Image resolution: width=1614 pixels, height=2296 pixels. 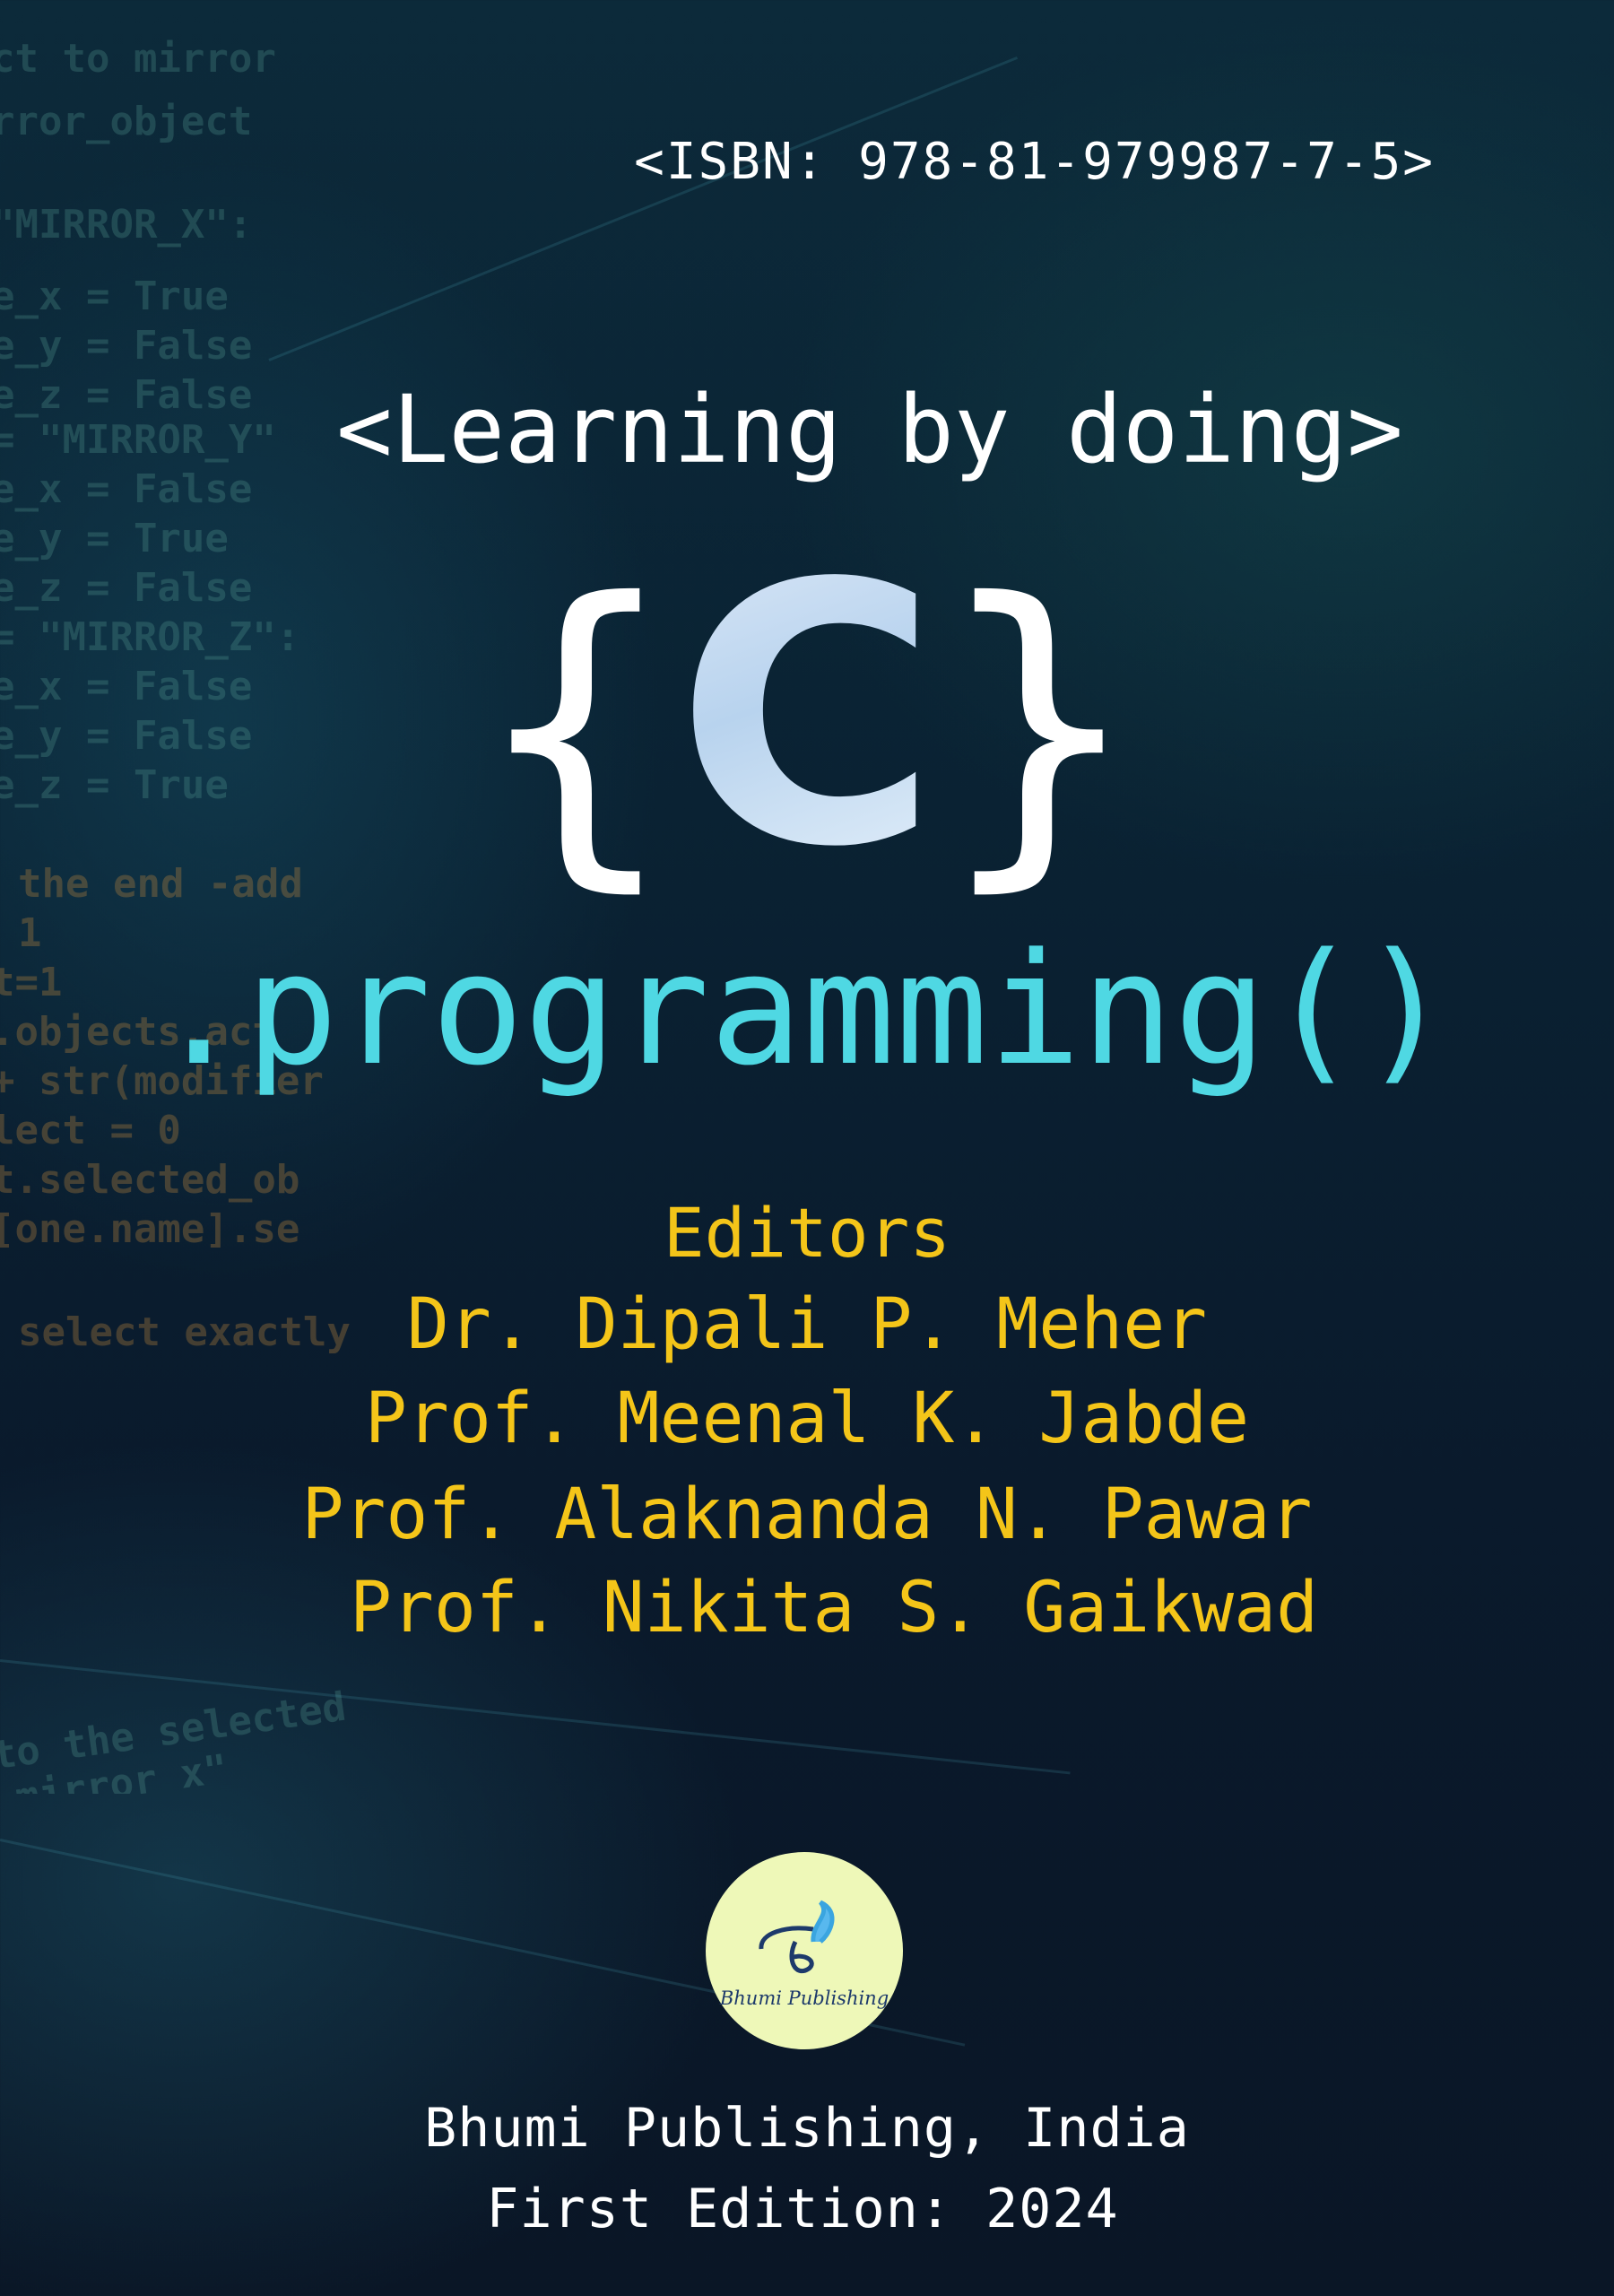 What do you see at coordinates (807, 2128) in the screenshot?
I see `publisher-name: Bhumi Publishing, India` at bounding box center [807, 2128].